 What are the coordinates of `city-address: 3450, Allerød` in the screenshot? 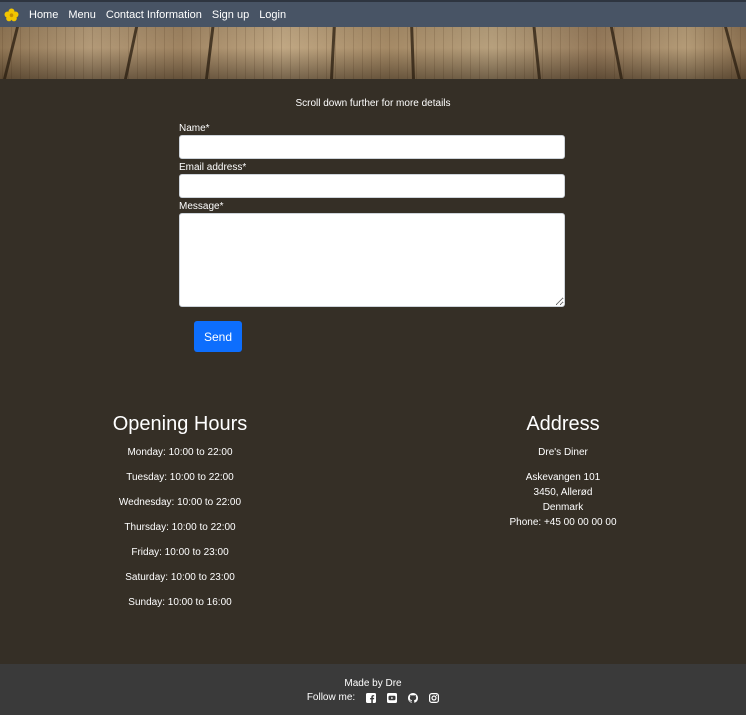 It's located at (563, 492).